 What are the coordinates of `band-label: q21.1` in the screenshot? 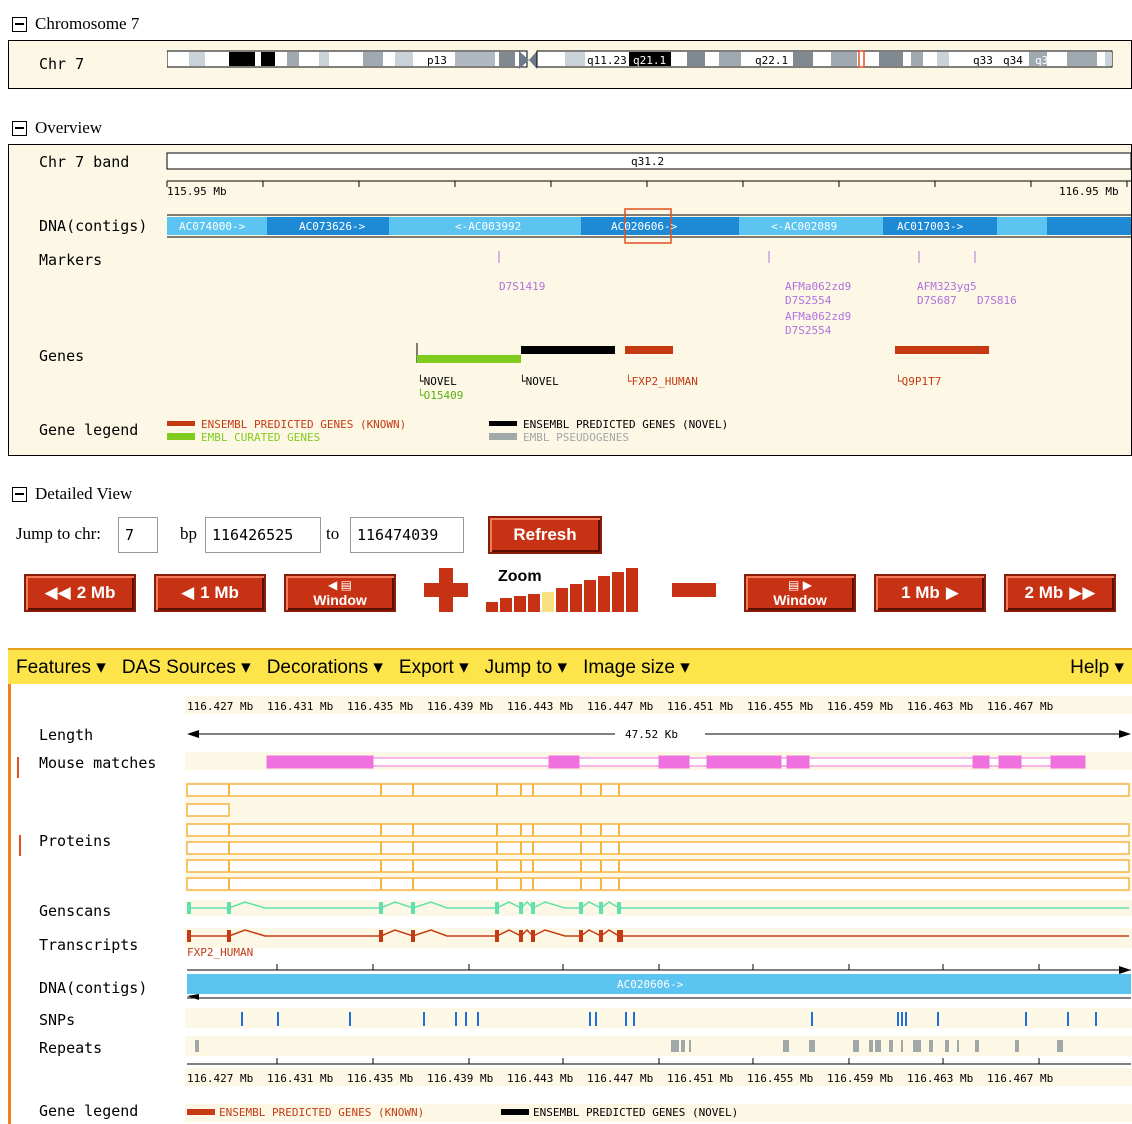 It's located at (649, 60).